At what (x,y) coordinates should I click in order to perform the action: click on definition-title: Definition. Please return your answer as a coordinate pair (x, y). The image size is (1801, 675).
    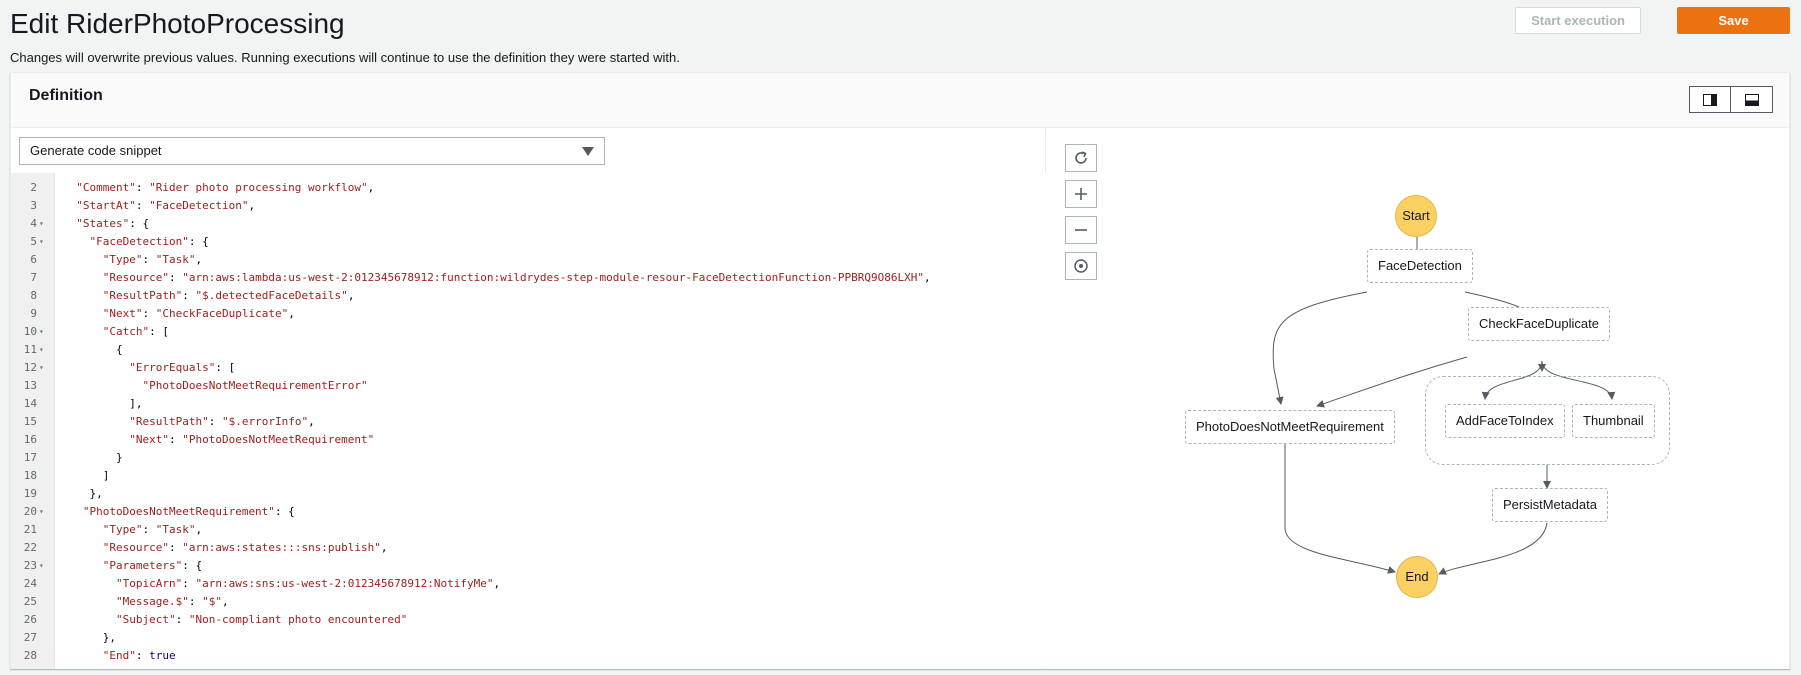
    Looking at the image, I should click on (66, 95).